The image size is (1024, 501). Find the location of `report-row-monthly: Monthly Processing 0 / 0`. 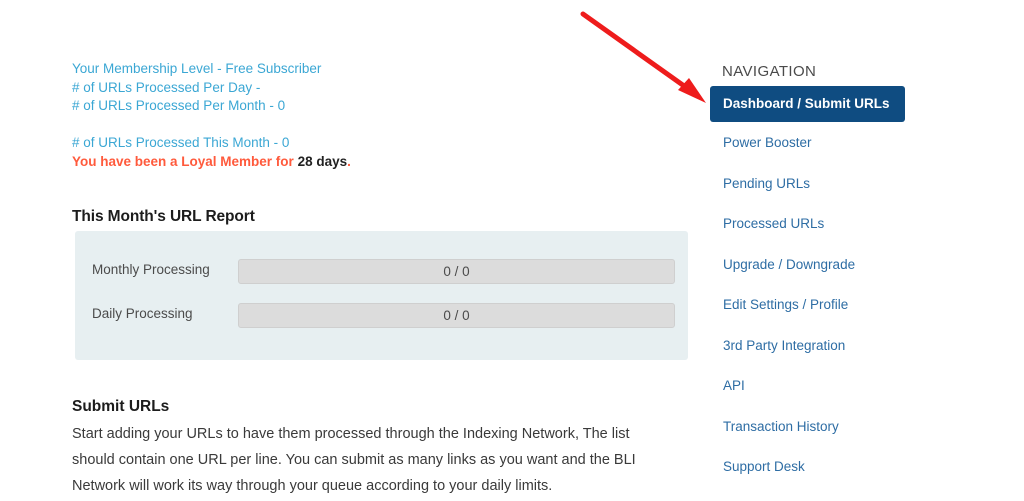

report-row-monthly: Monthly Processing 0 / 0 is located at coordinates (381, 271).